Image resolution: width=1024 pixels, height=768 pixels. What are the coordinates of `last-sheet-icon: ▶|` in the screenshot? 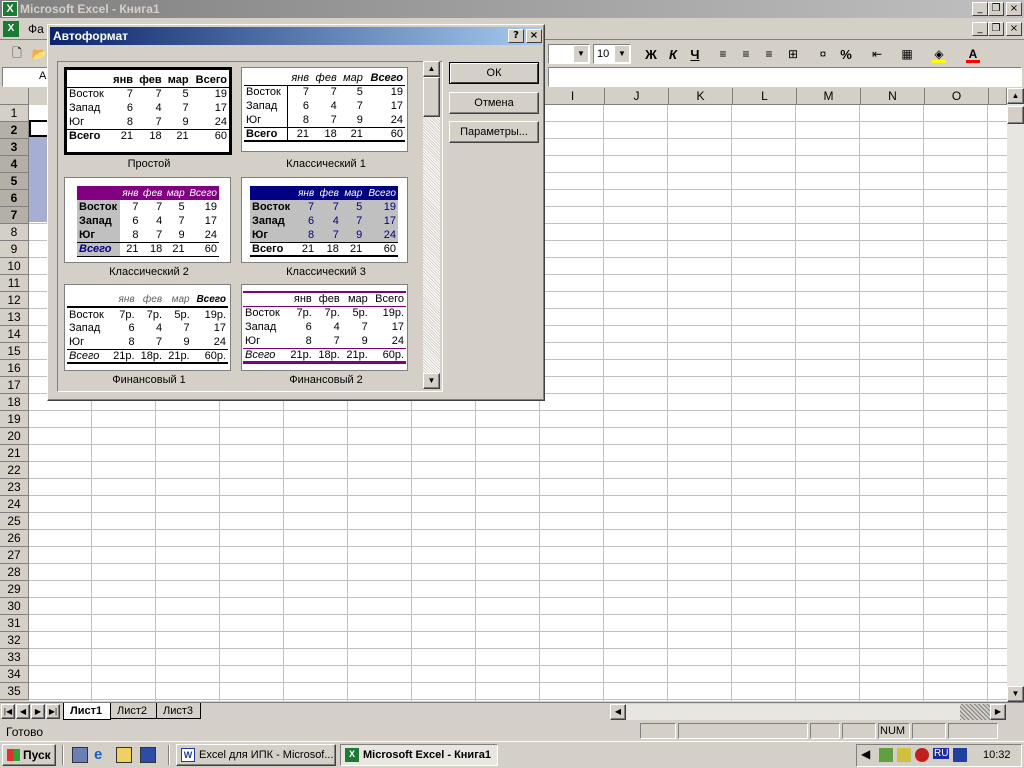 It's located at (53, 711).